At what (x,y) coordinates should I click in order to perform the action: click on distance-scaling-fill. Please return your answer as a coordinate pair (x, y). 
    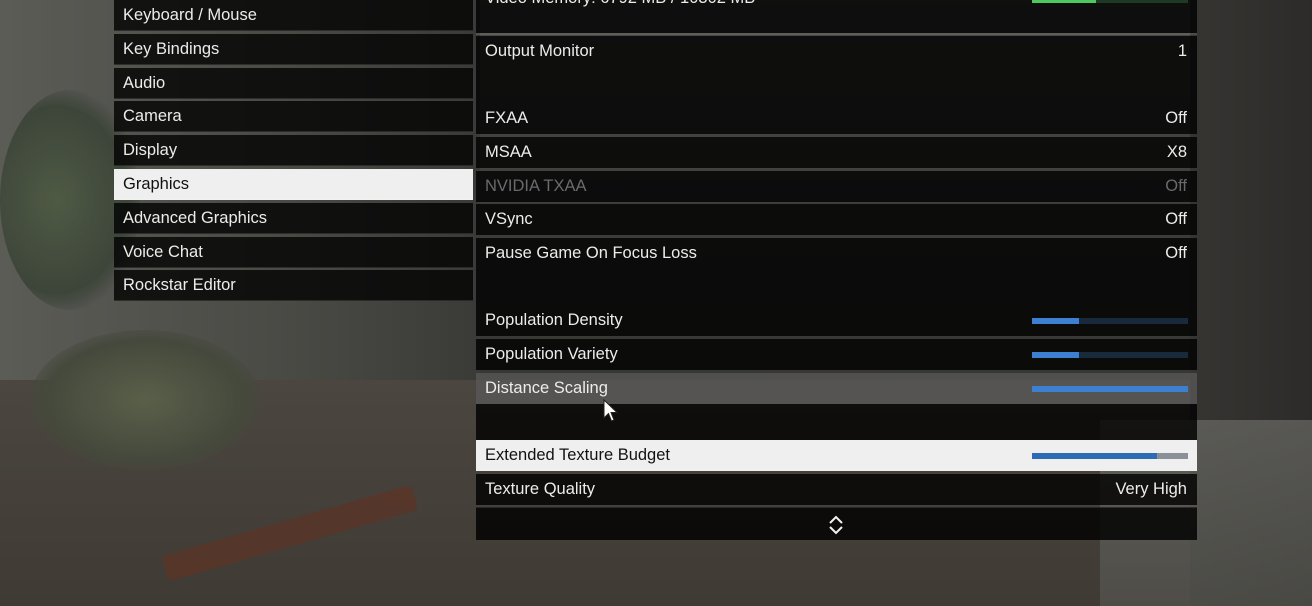
    Looking at the image, I should click on (1110, 389).